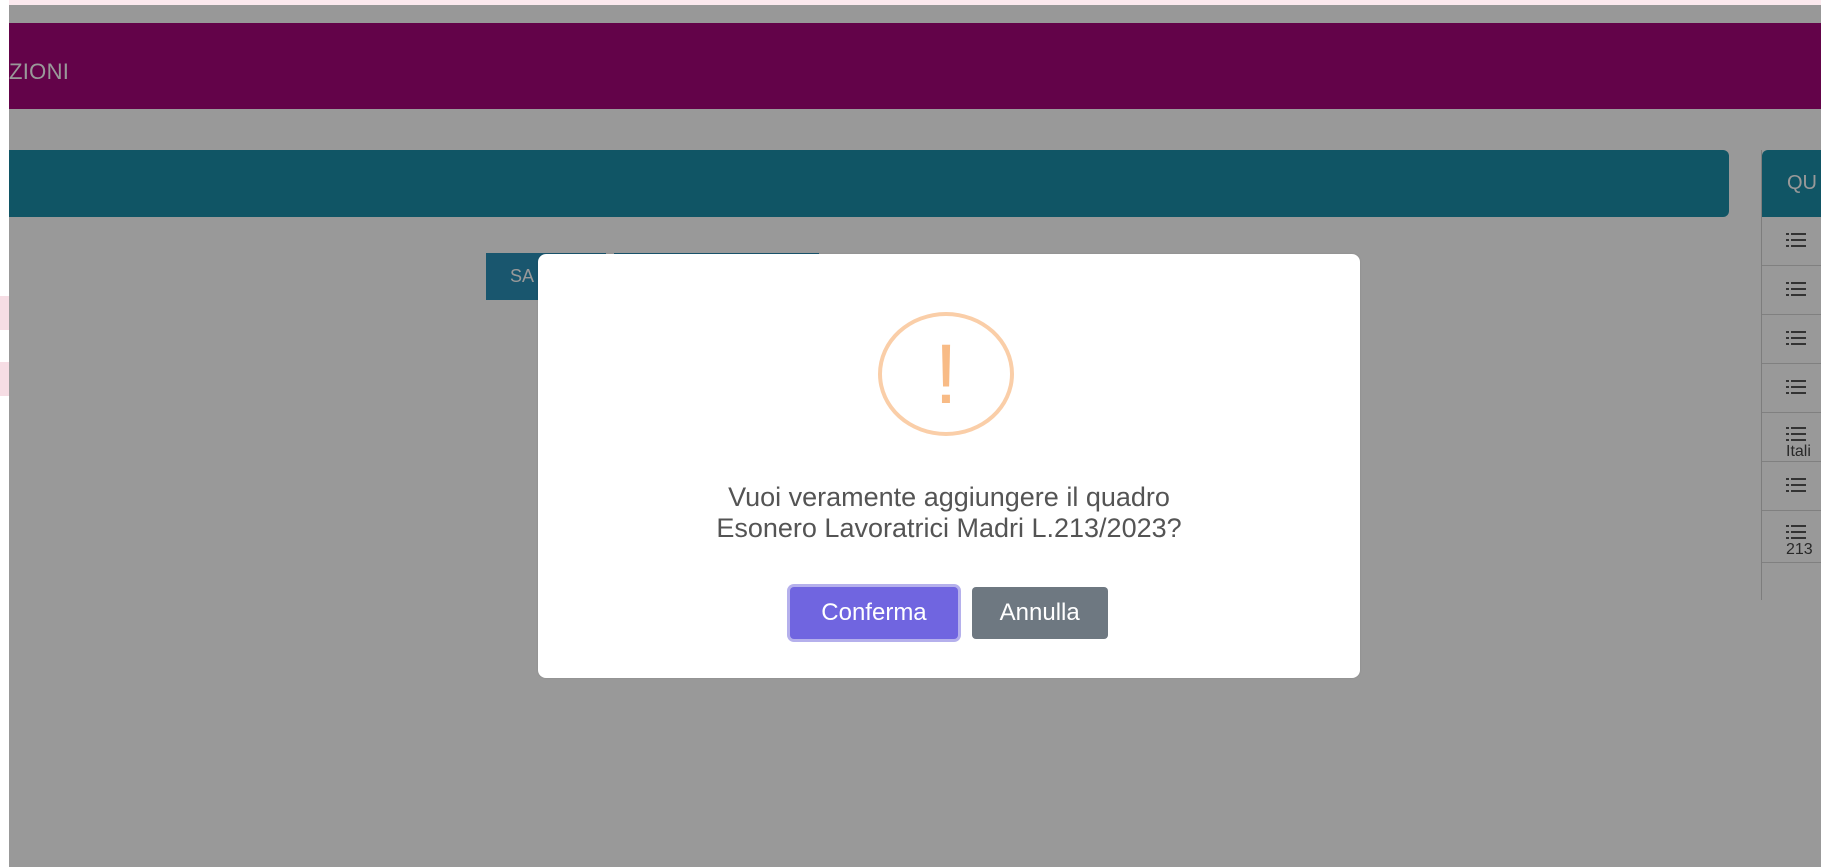 This screenshot has width=1821, height=867. Describe the element at coordinates (874, 613) in the screenshot. I see `confirm-button: Conferma` at that location.